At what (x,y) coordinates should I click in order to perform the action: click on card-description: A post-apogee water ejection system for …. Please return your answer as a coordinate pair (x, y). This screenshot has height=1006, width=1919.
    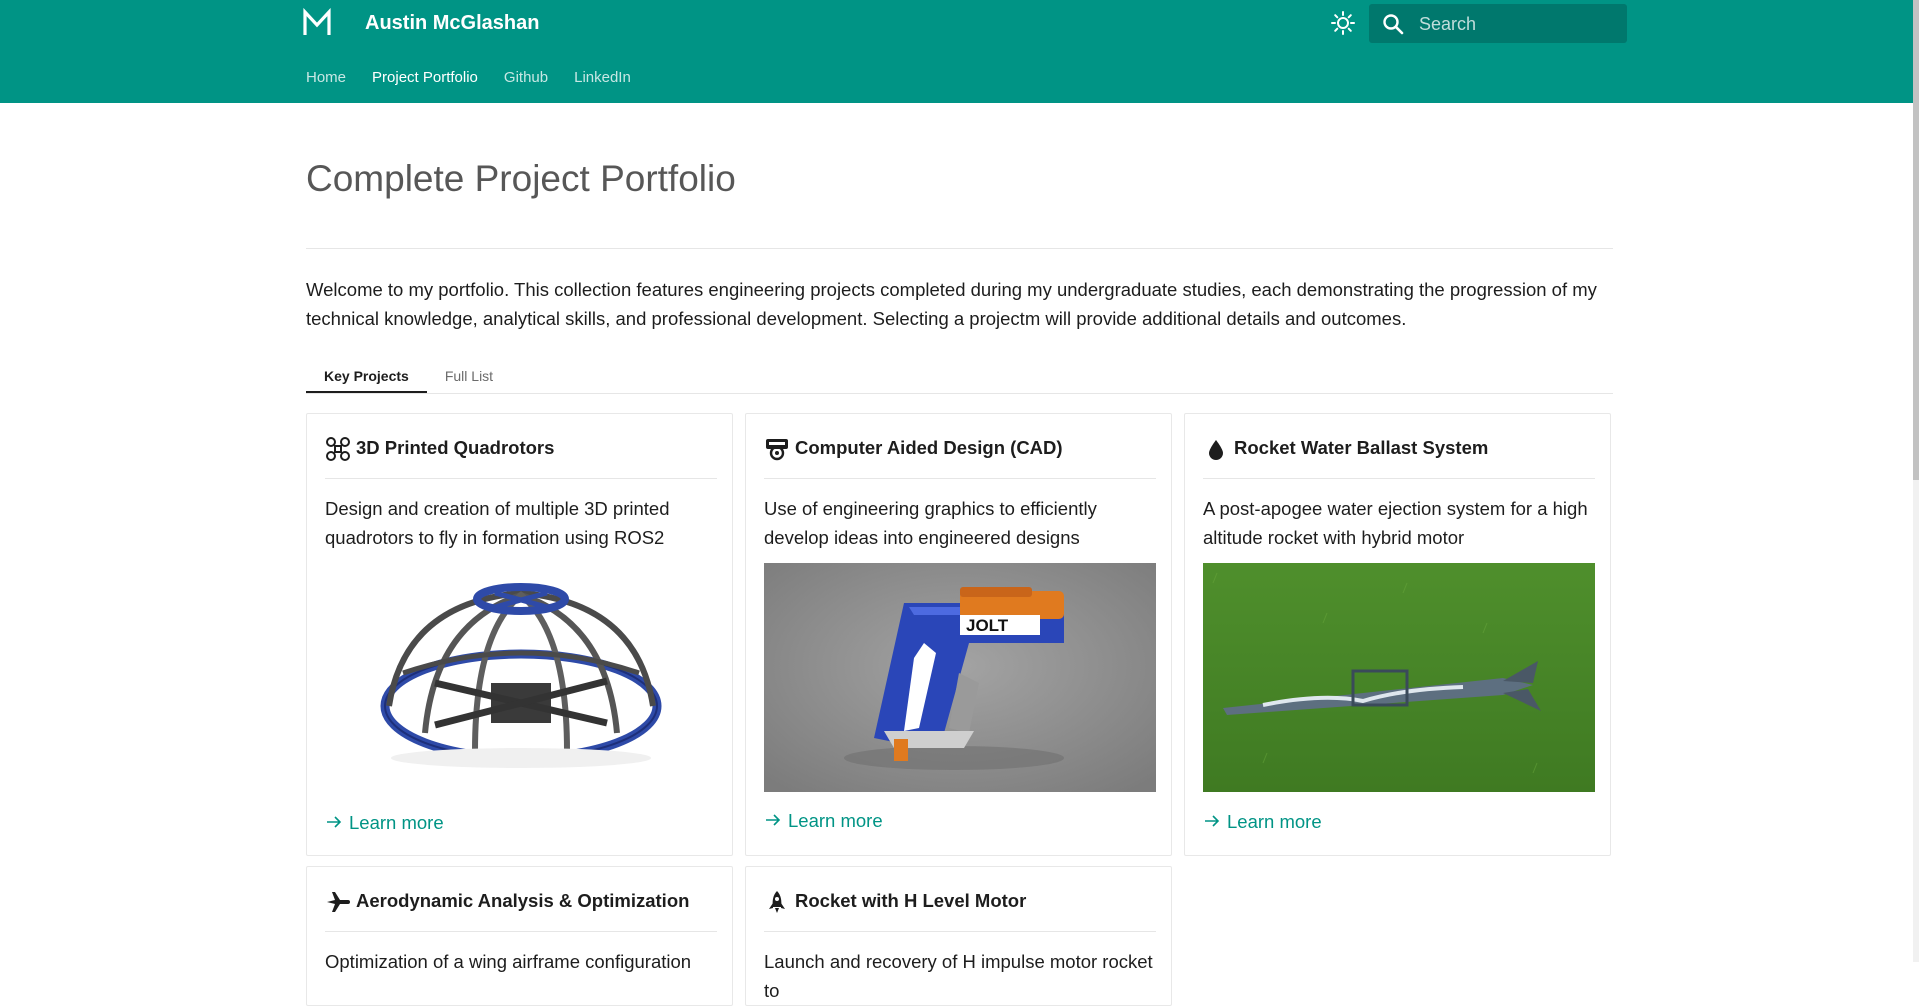
    Looking at the image, I should click on (1395, 523).